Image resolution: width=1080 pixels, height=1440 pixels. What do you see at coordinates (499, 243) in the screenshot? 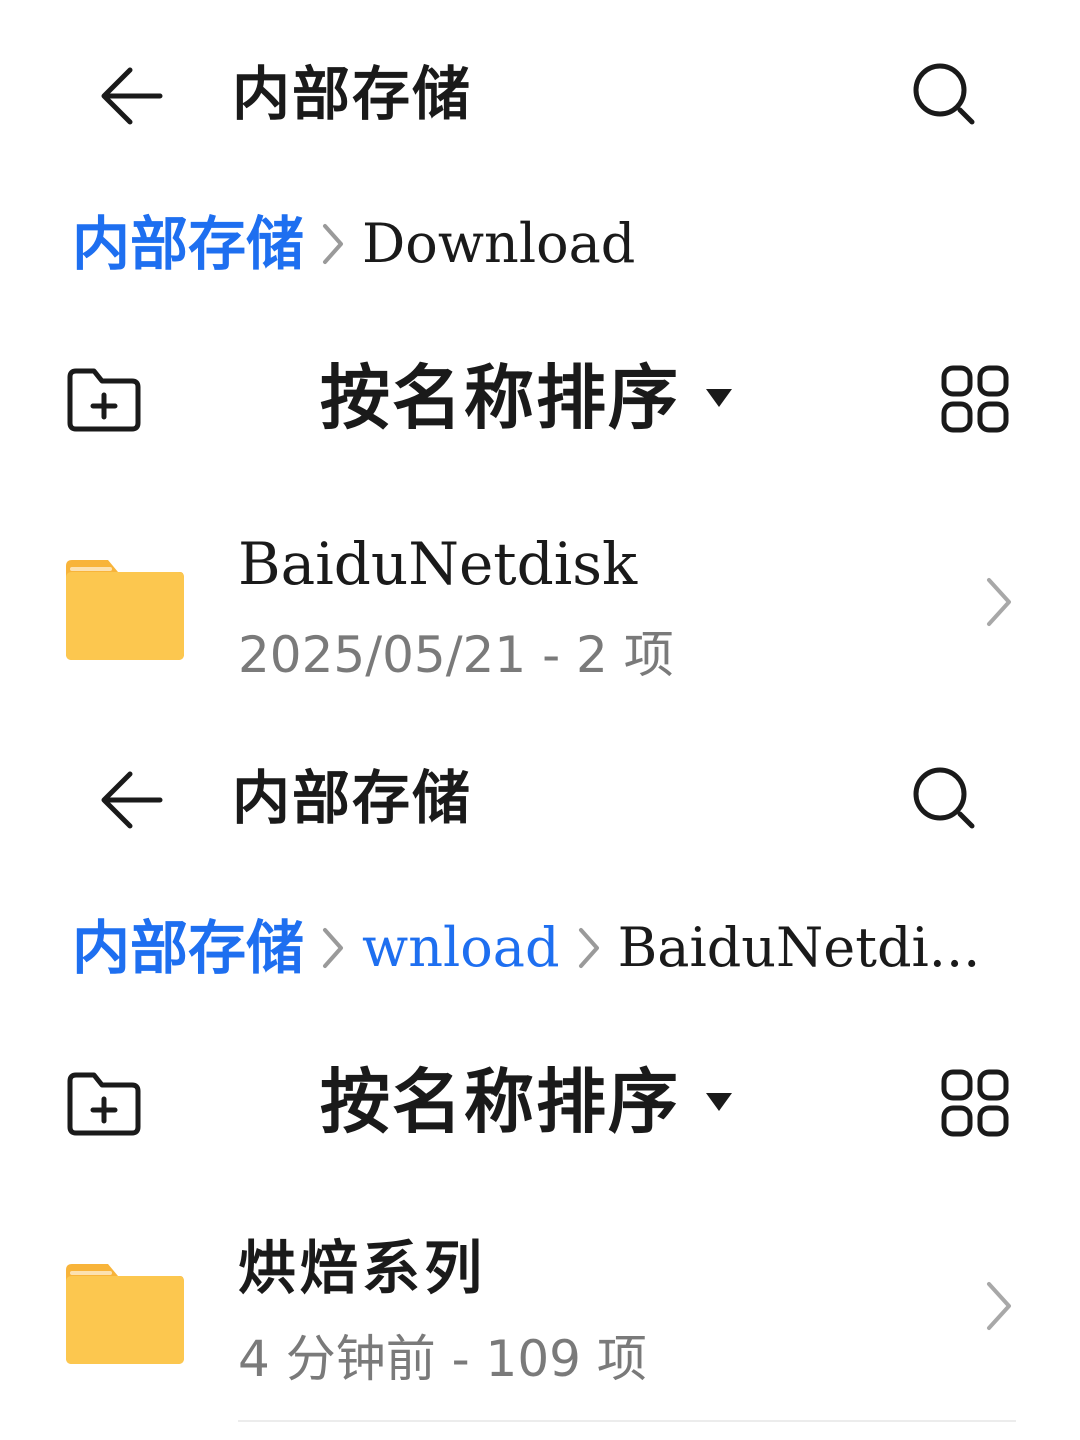
I see `breadcrumb-current: Download` at bounding box center [499, 243].